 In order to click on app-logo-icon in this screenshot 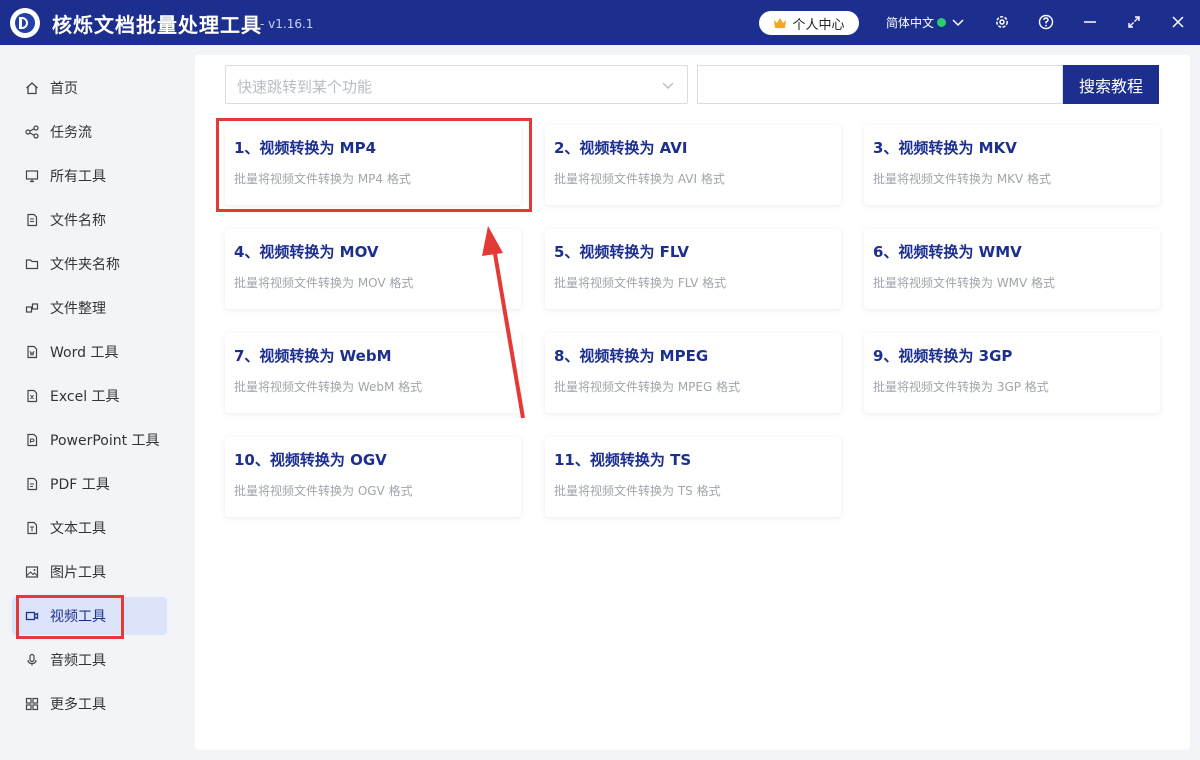, I will do `click(25, 23)`.